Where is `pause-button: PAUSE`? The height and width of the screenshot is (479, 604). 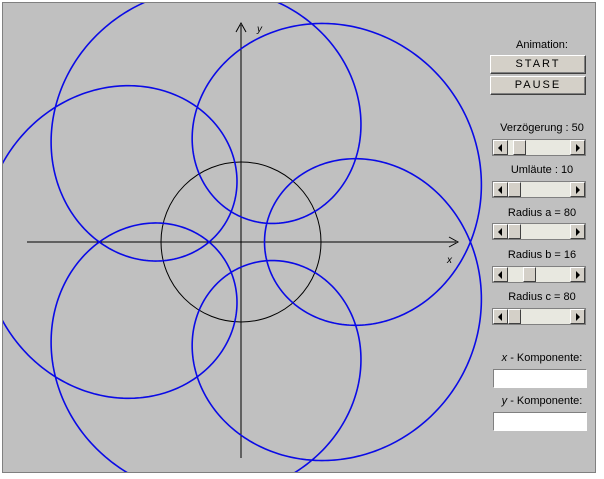
pause-button: PAUSE is located at coordinates (538, 85).